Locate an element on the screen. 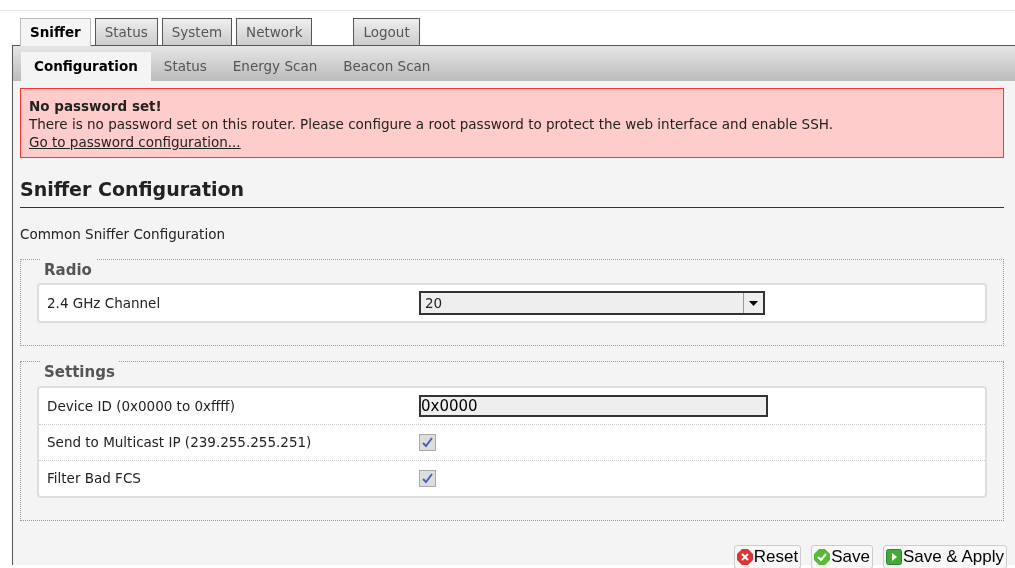 Image resolution: width=1015 pixels, height=568 pixels. sub-tab: Status is located at coordinates (185, 66).